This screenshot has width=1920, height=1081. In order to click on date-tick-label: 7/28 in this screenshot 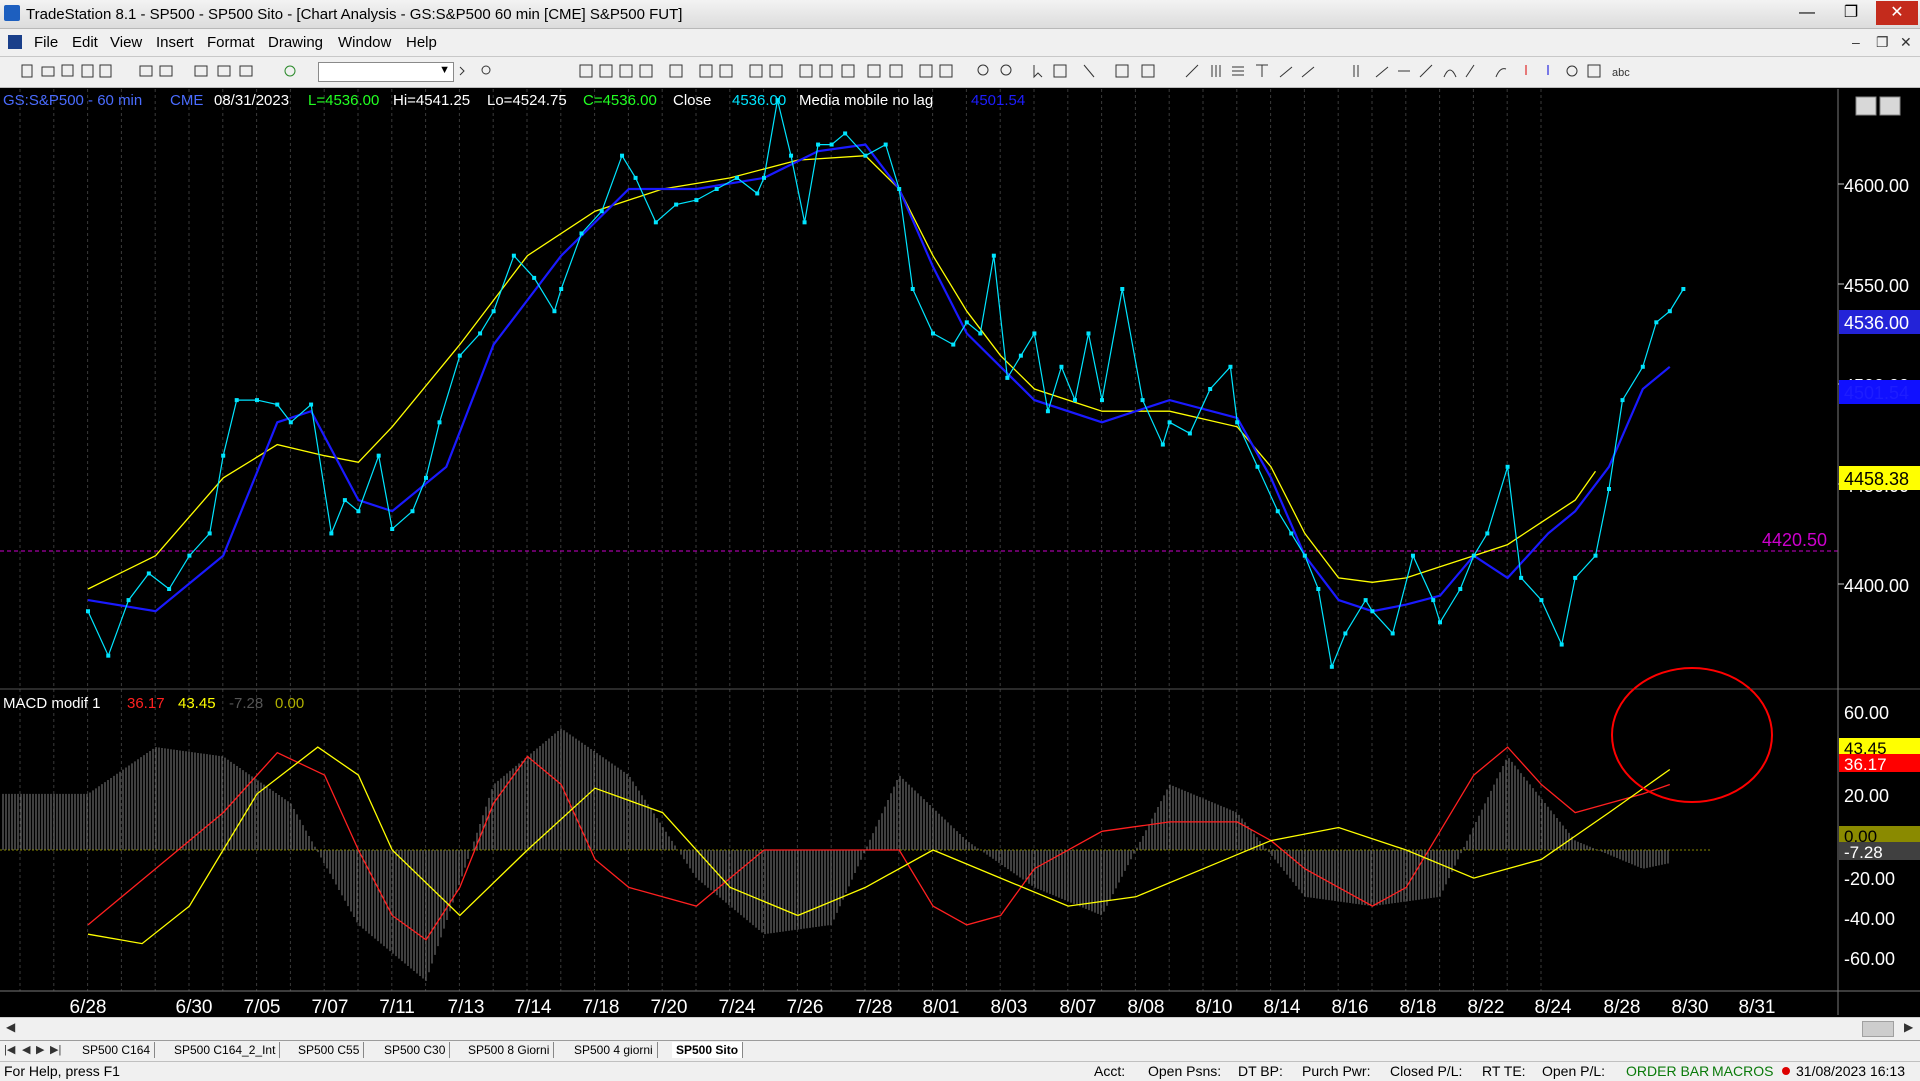, I will do `click(874, 1006)`.